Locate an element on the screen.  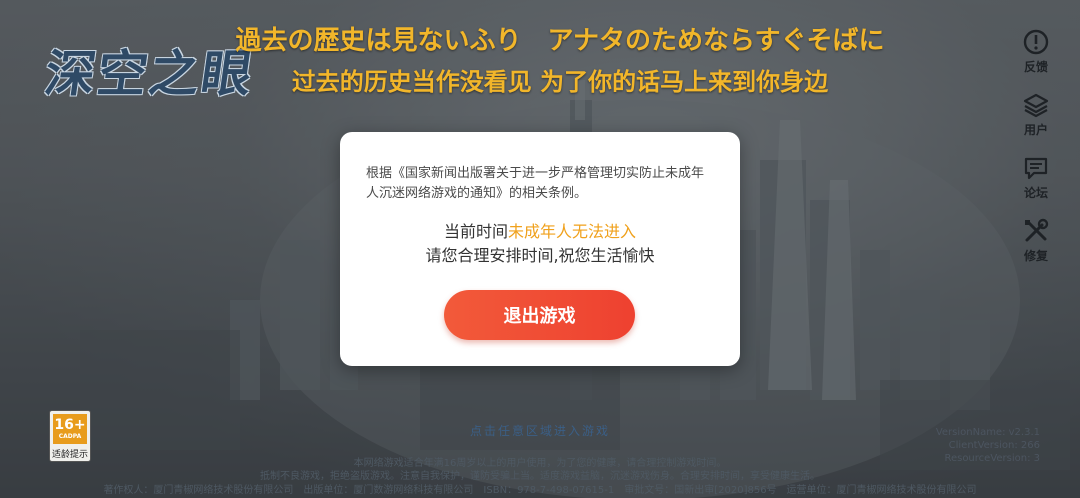
dialog-status-line: 当前时间未成年人无法进入 is located at coordinates (540, 230).